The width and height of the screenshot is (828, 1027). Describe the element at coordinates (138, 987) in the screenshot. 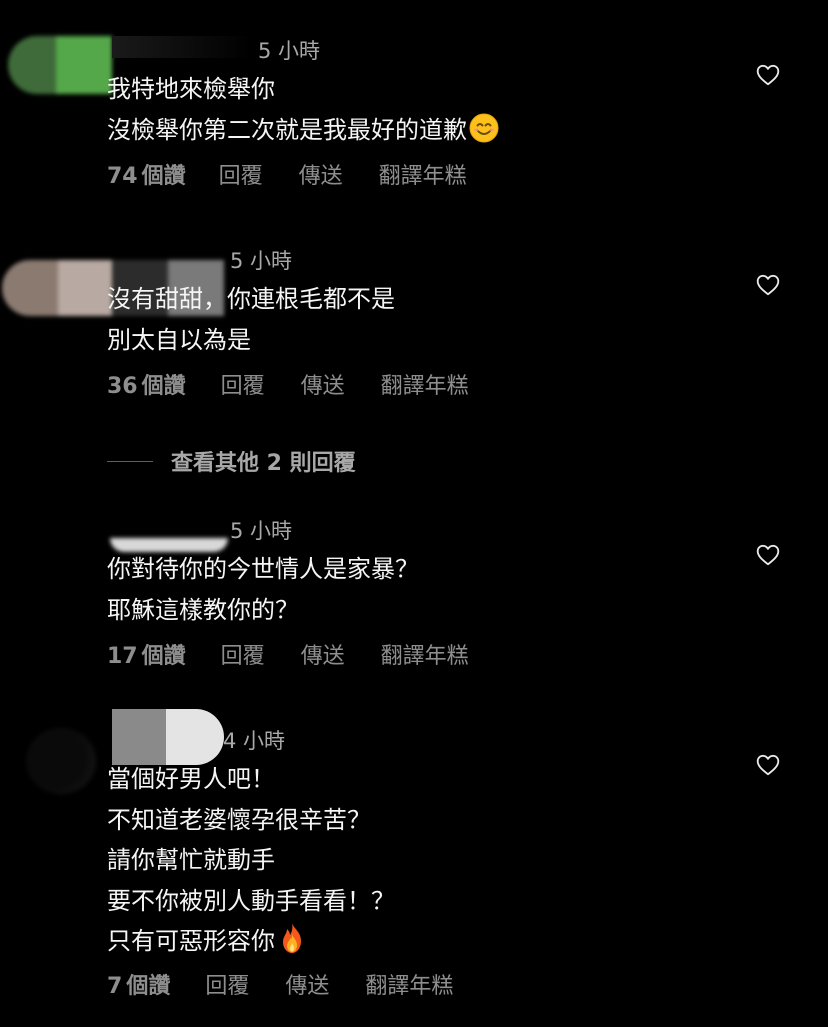

I see `likes-count: 7 個讚` at that location.